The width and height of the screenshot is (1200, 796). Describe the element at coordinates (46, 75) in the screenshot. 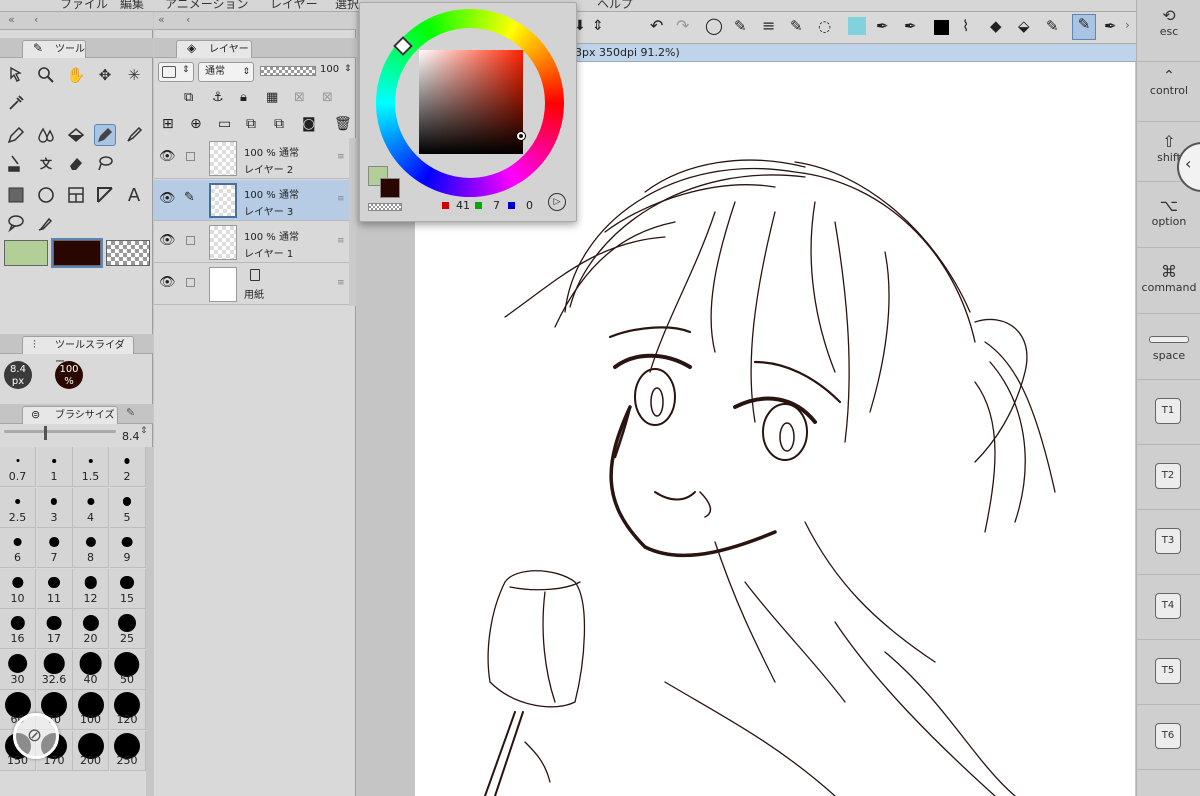

I see `zoom-icon` at that location.